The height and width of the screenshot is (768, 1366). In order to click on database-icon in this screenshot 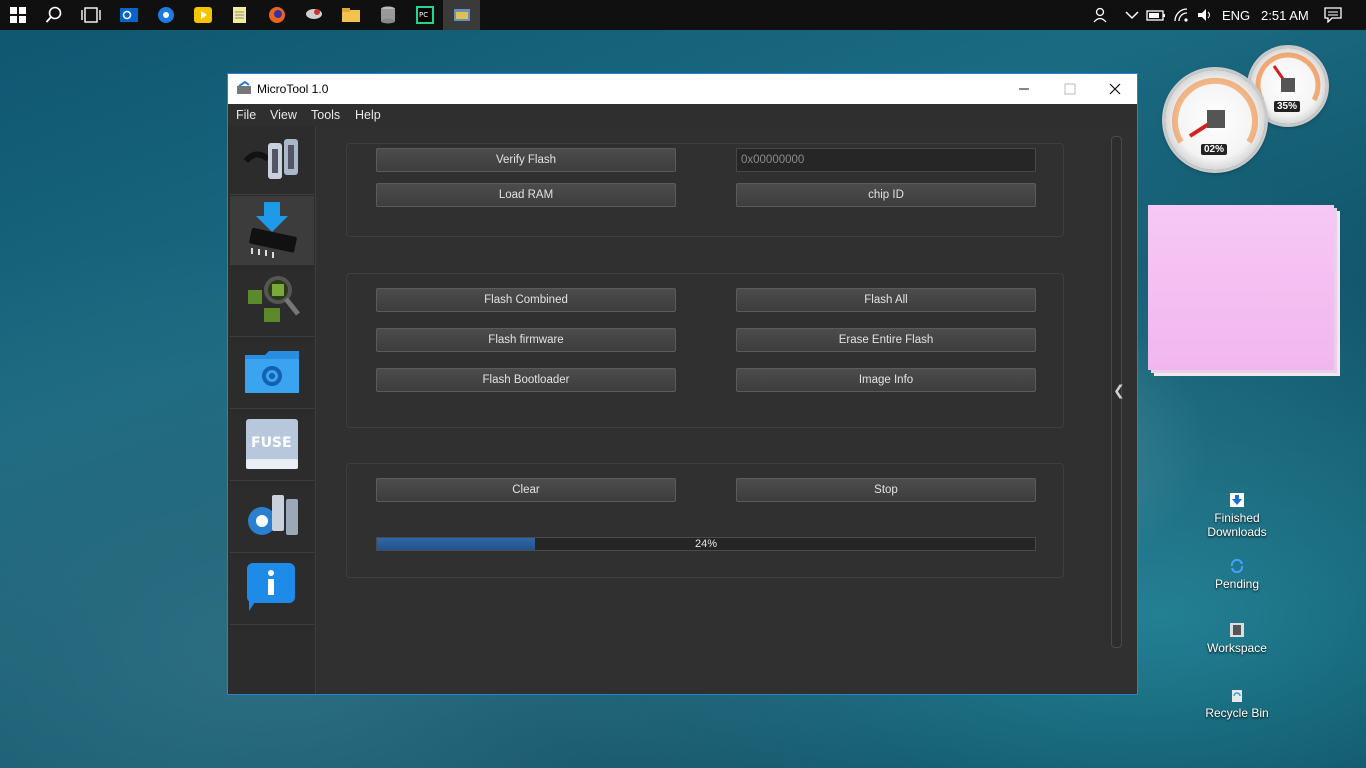, I will do `click(388, 15)`.